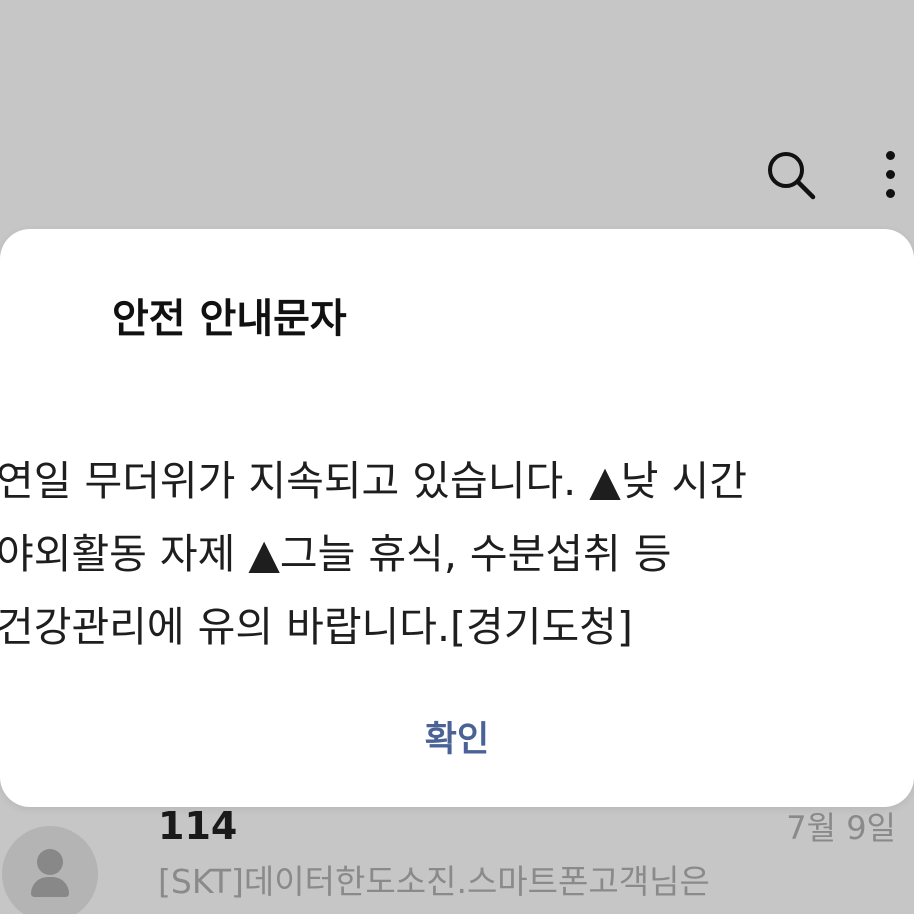  I want to click on conversation-sender: 114, so click(198, 826).